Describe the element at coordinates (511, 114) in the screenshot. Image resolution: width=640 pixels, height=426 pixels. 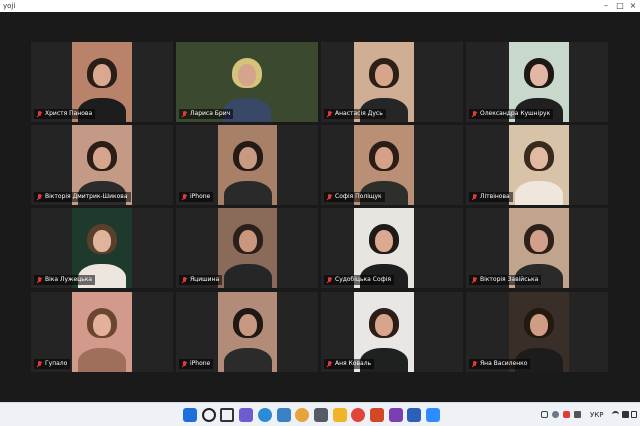
I see `participant-nameplate: Олександра Кушнірук` at that location.